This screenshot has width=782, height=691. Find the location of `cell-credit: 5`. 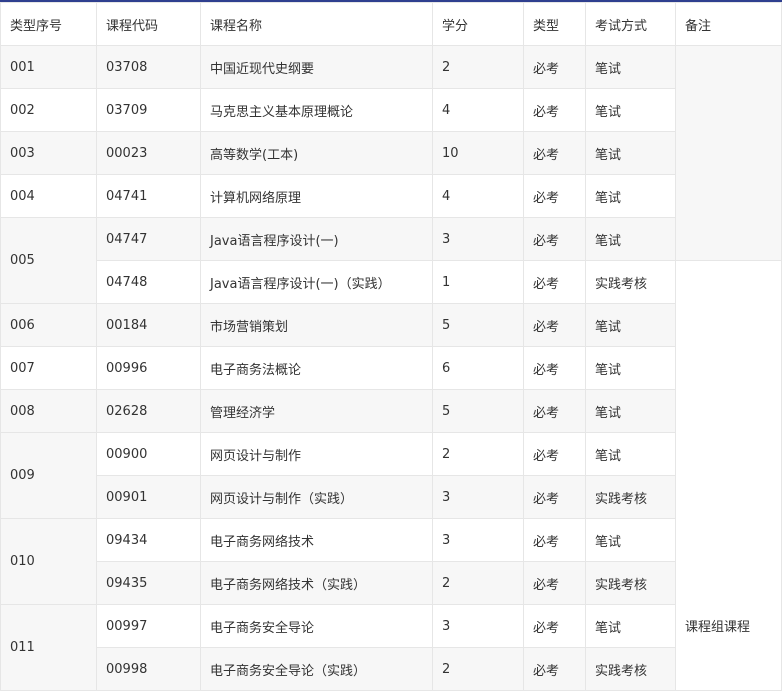

cell-credit: 5 is located at coordinates (478, 325).